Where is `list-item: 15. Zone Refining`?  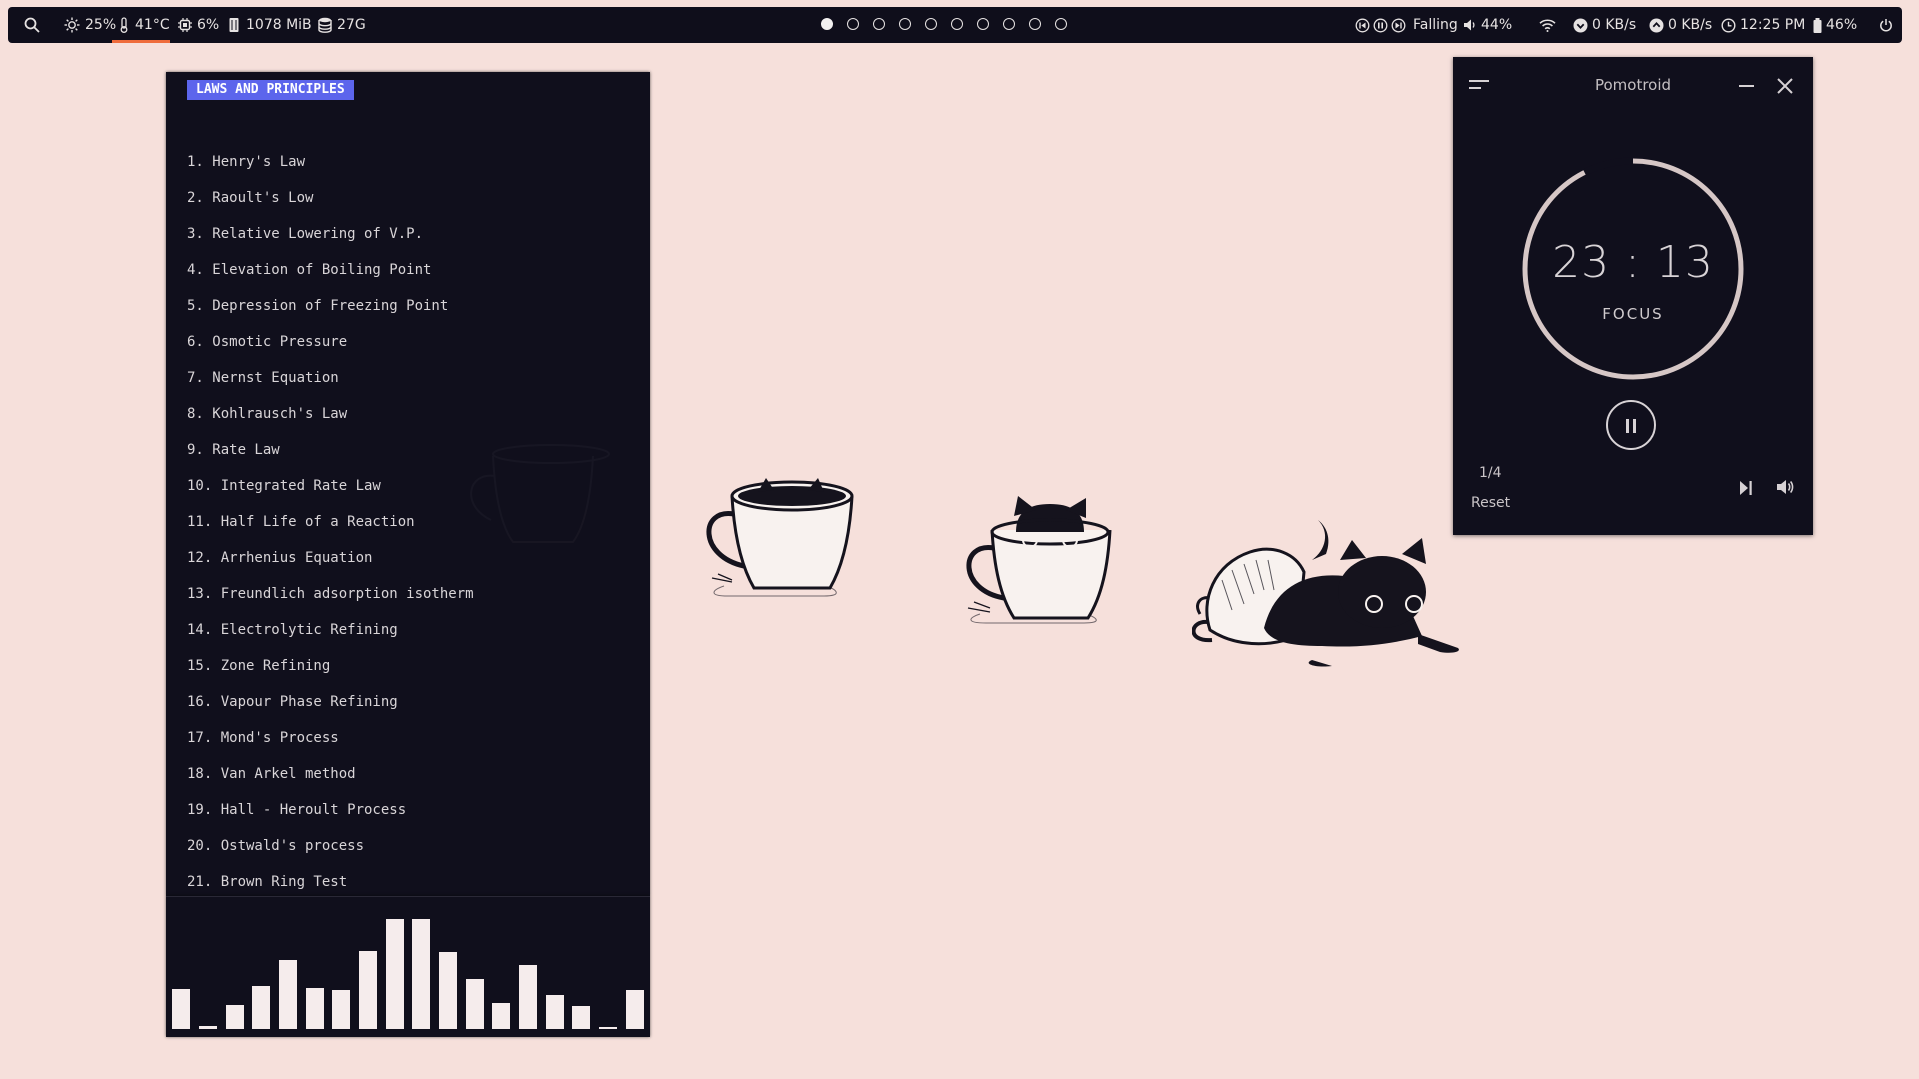
list-item: 15. Zone Refining is located at coordinates (259, 666).